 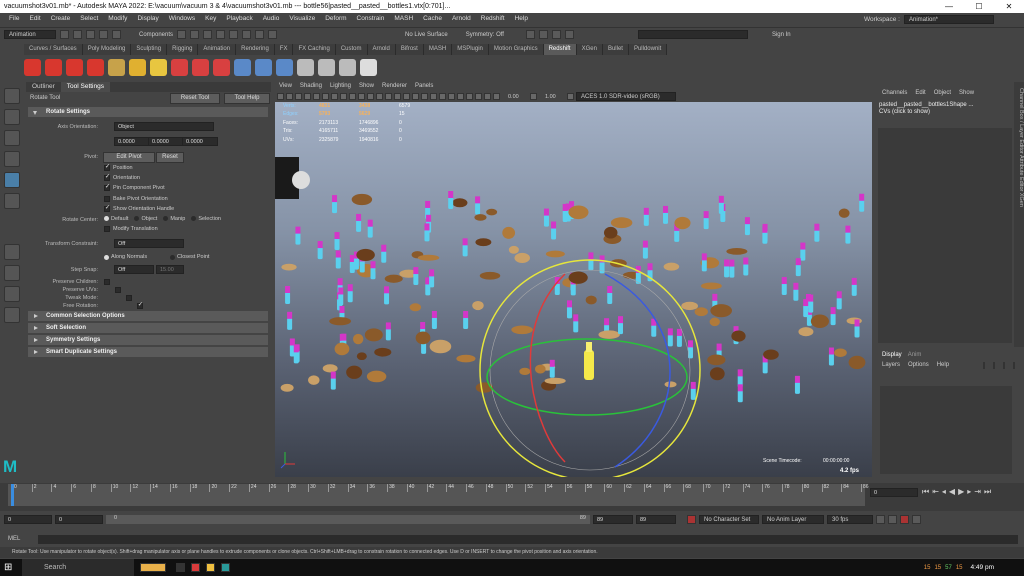 I want to click on select-by-component-icon, so click(x=208, y=34).